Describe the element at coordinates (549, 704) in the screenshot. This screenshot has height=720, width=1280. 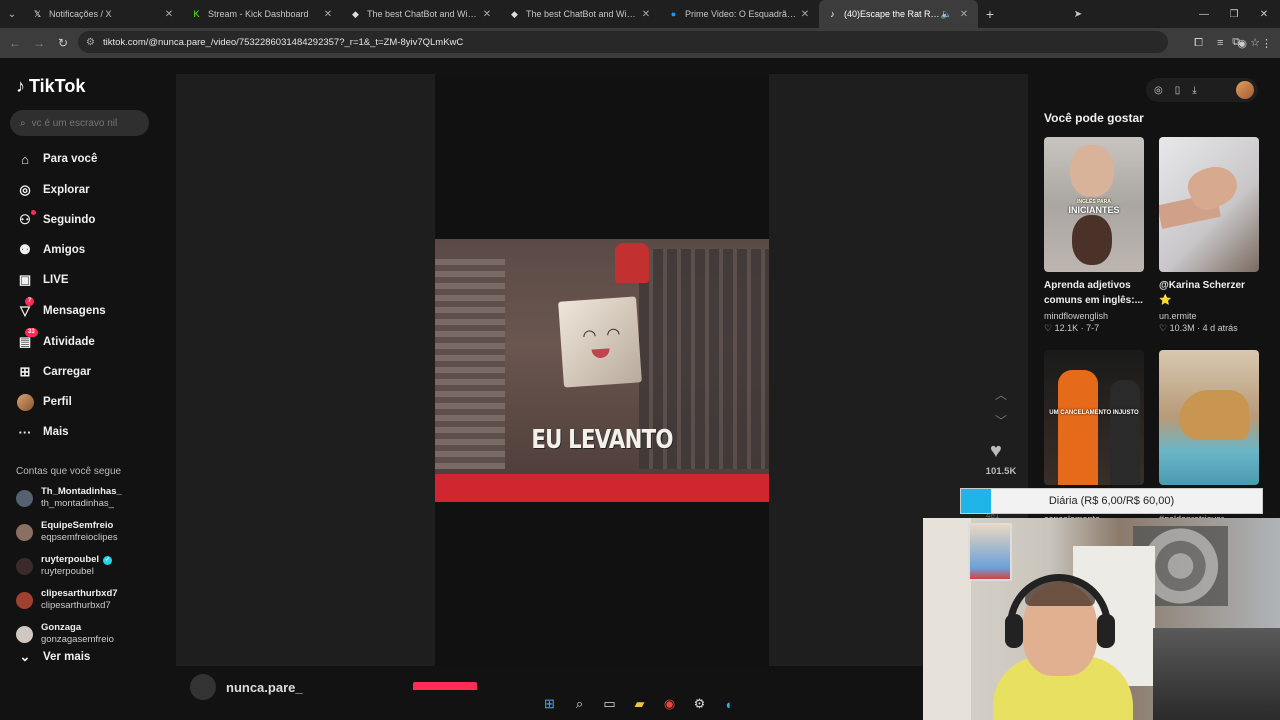
I see `windows-start-icon: ⊞` at that location.